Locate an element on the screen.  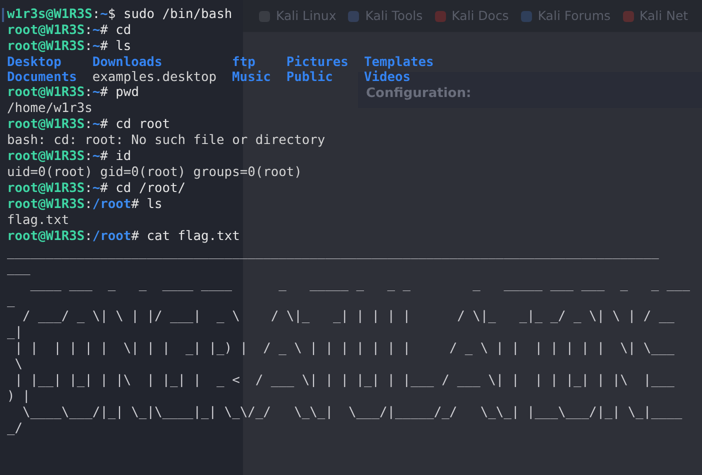
directory-name: Pictures is located at coordinates (317, 62).